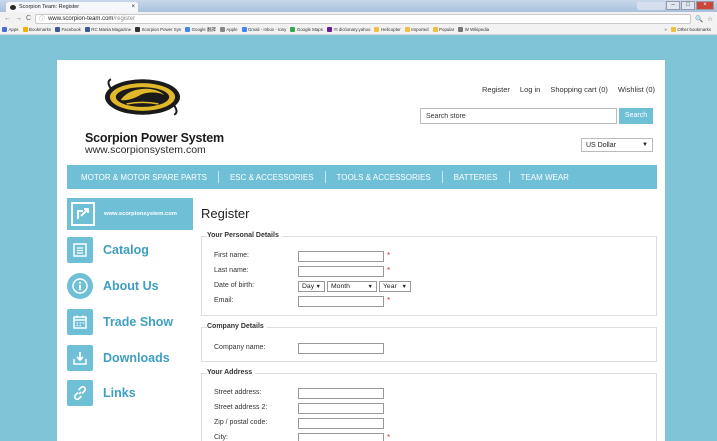 Image resolution: width=717 pixels, height=441 pixels. I want to click on bookmark-label: Imported, so click(420, 29).